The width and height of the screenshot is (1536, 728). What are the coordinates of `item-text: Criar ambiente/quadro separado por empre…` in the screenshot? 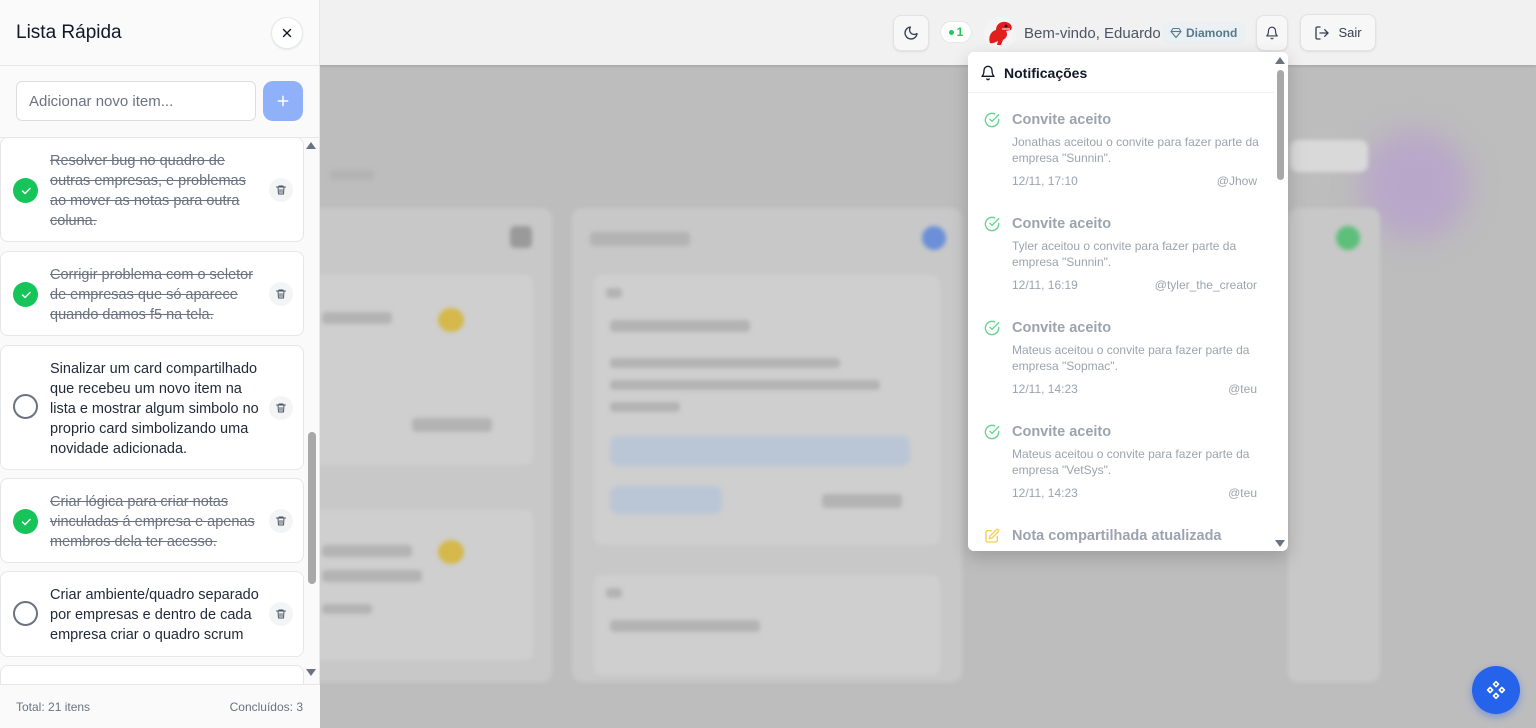 It's located at (154, 615).